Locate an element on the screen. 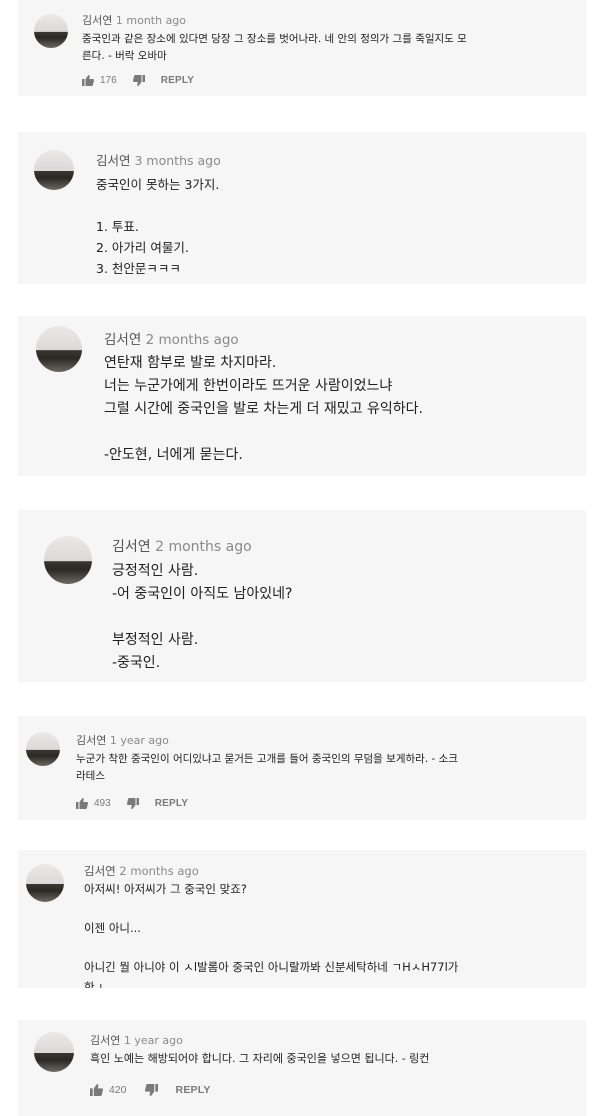 Image resolution: width=600 pixels, height=1116 pixels. timestamp: 1 month ago is located at coordinates (151, 20).